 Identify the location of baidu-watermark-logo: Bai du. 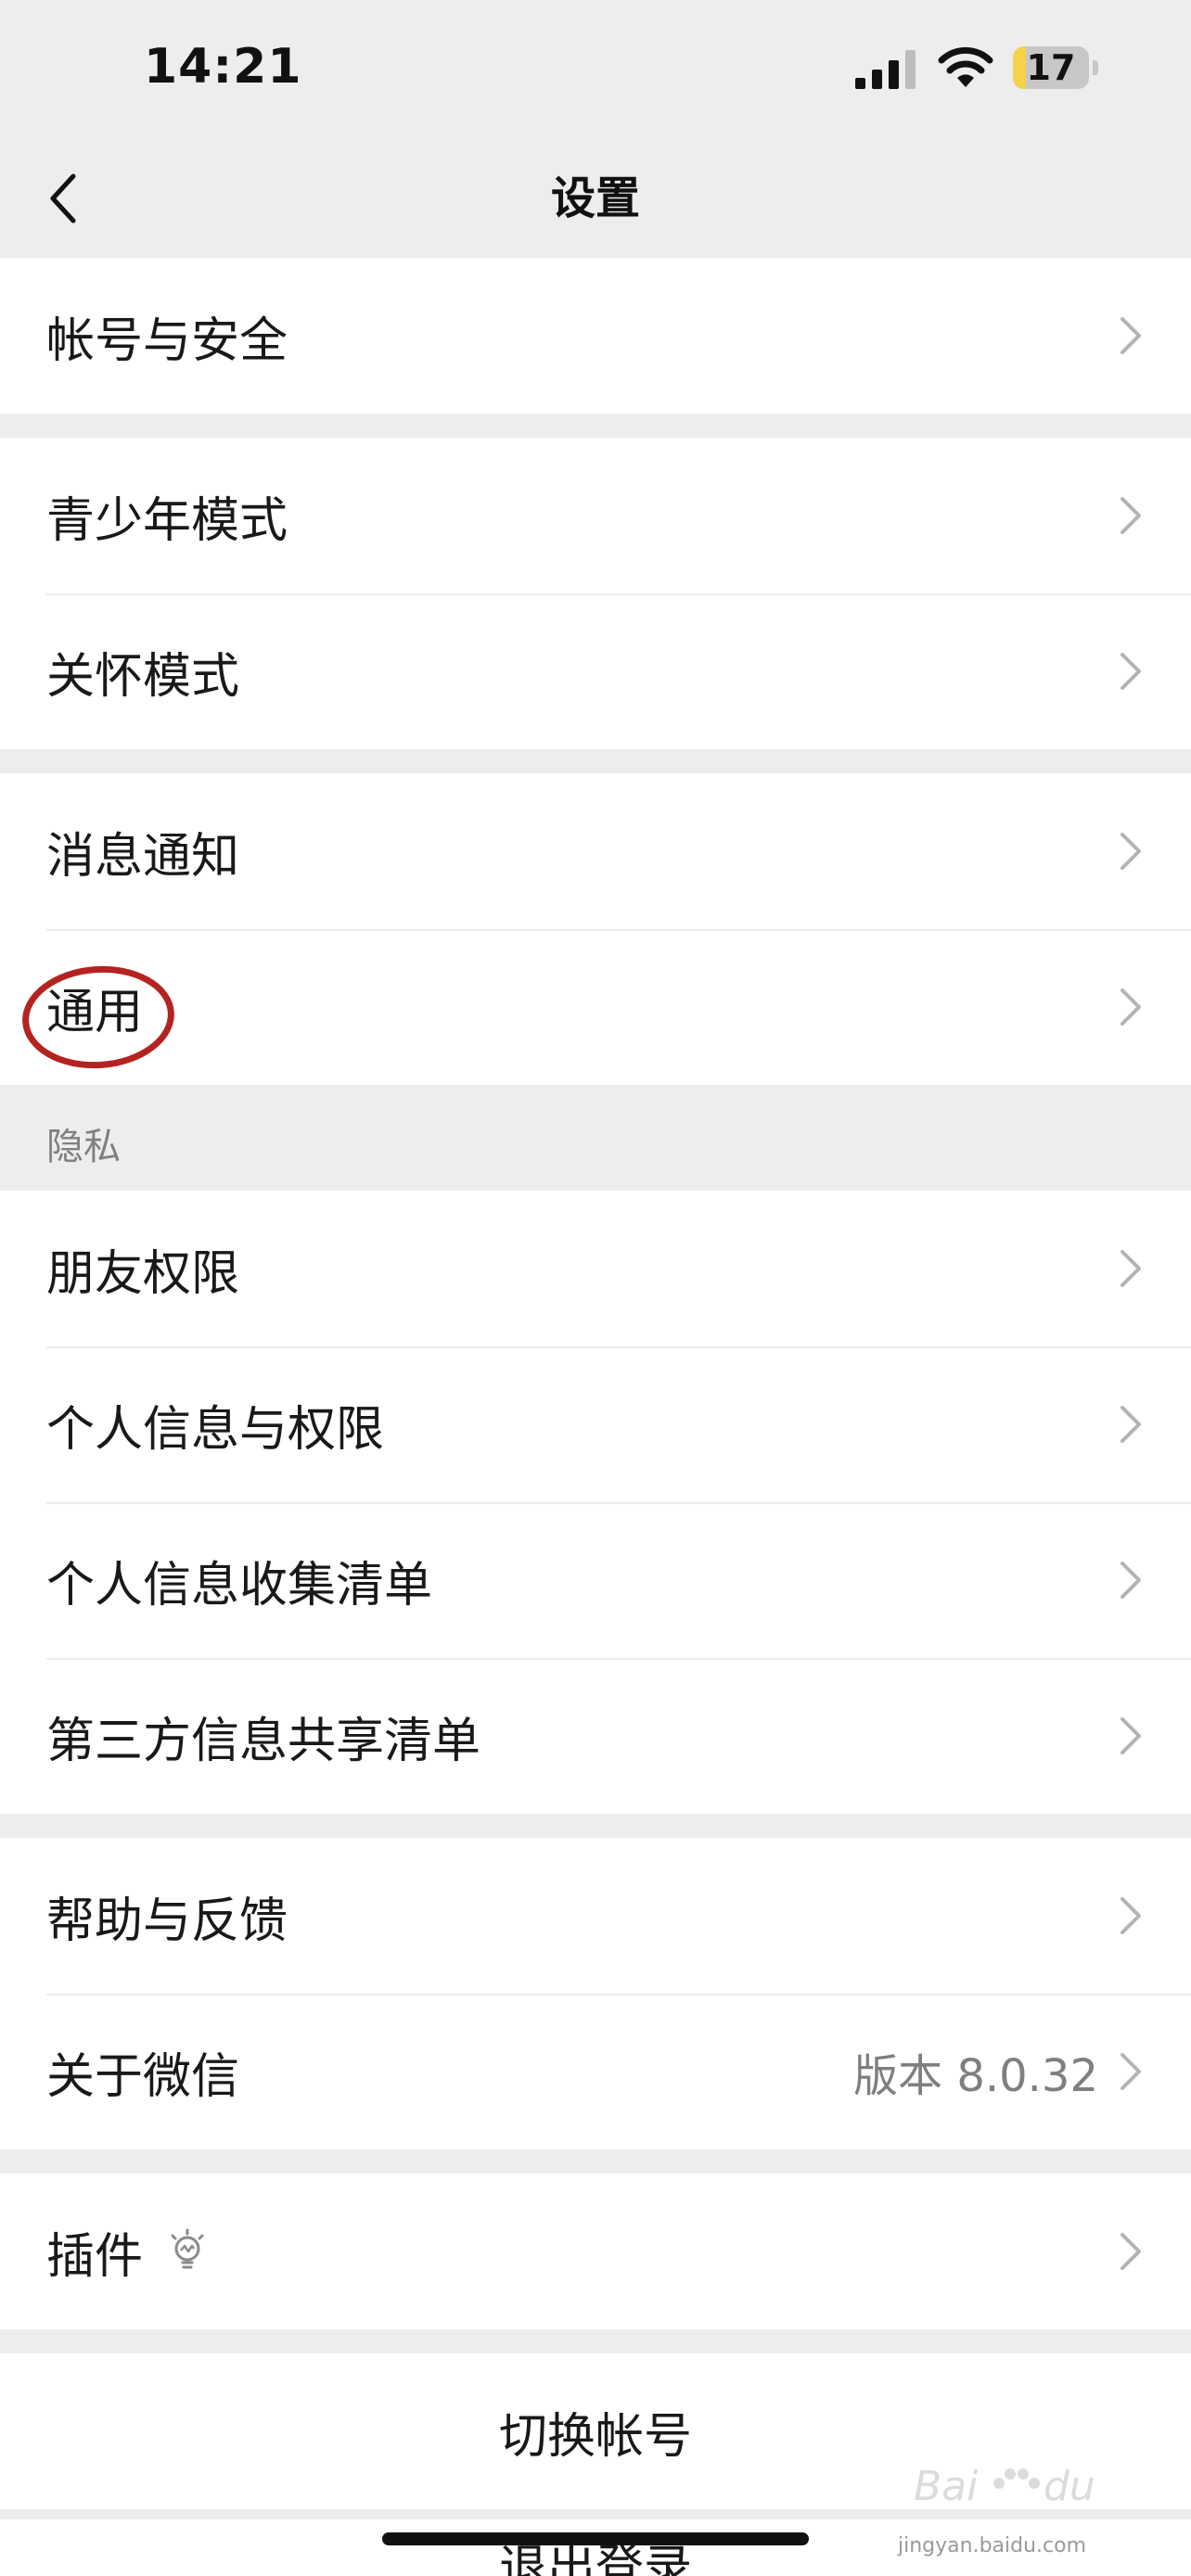
(1004, 2486).